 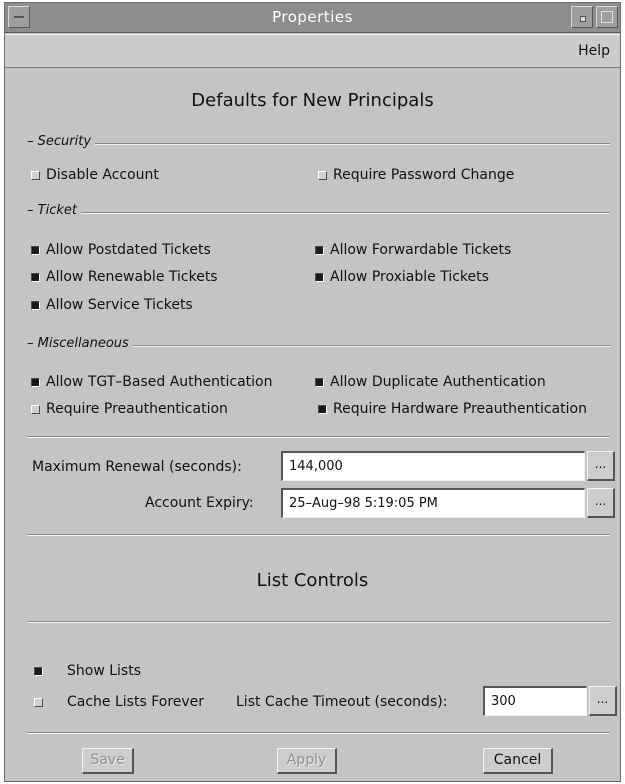 I want to click on miscellaneous-section-label: Miscellaneous, so click(x=80, y=343).